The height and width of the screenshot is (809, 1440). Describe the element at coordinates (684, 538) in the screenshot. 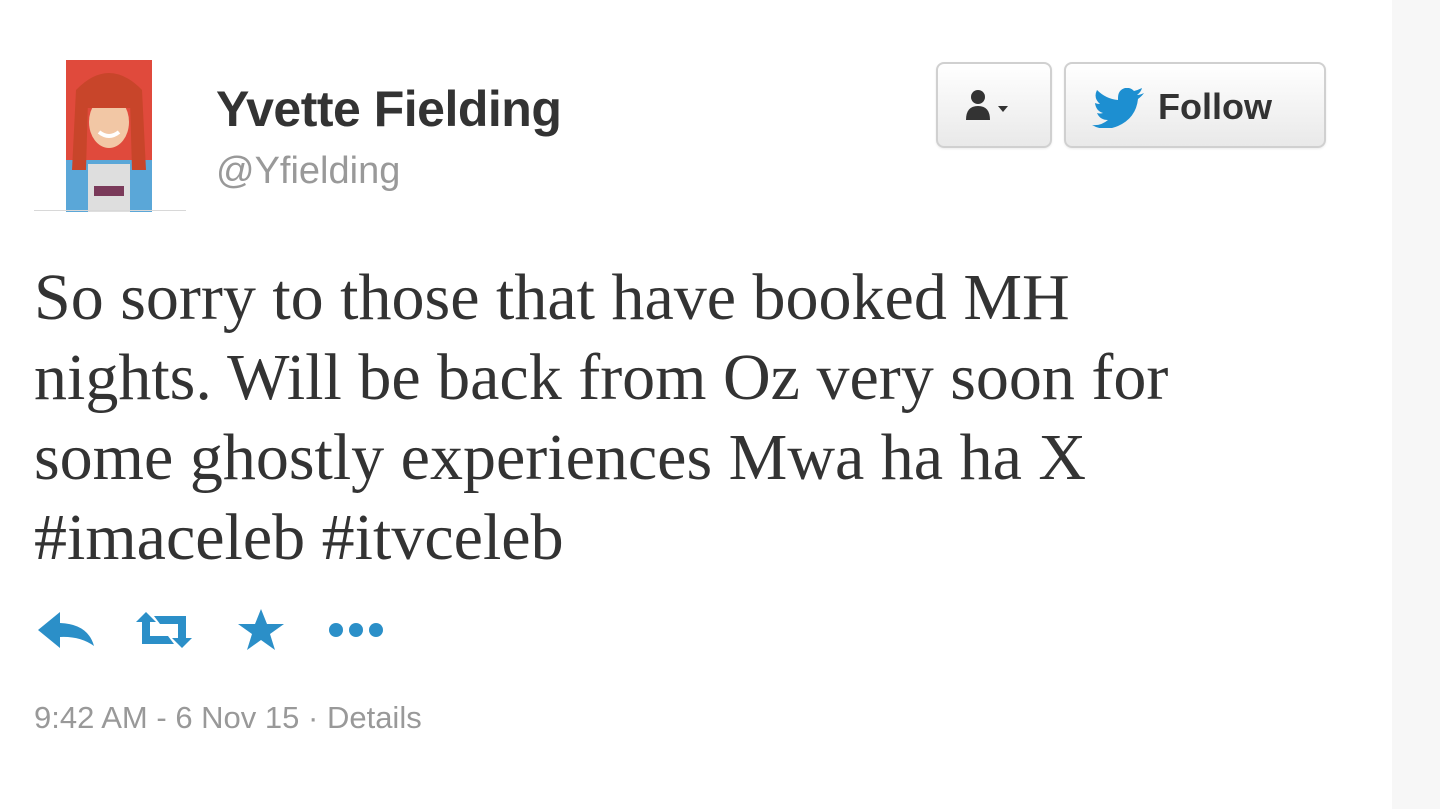

I see `tweet-text-line: #imaceleb #itvceleb` at that location.